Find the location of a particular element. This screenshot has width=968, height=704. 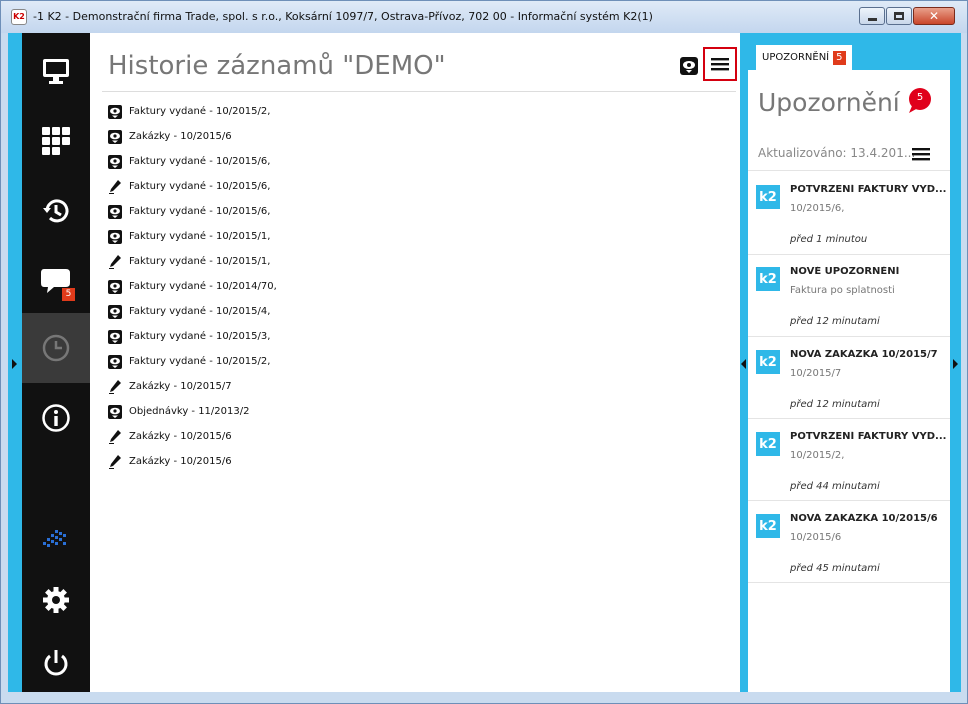

sidebar-item-power is located at coordinates (56, 663).